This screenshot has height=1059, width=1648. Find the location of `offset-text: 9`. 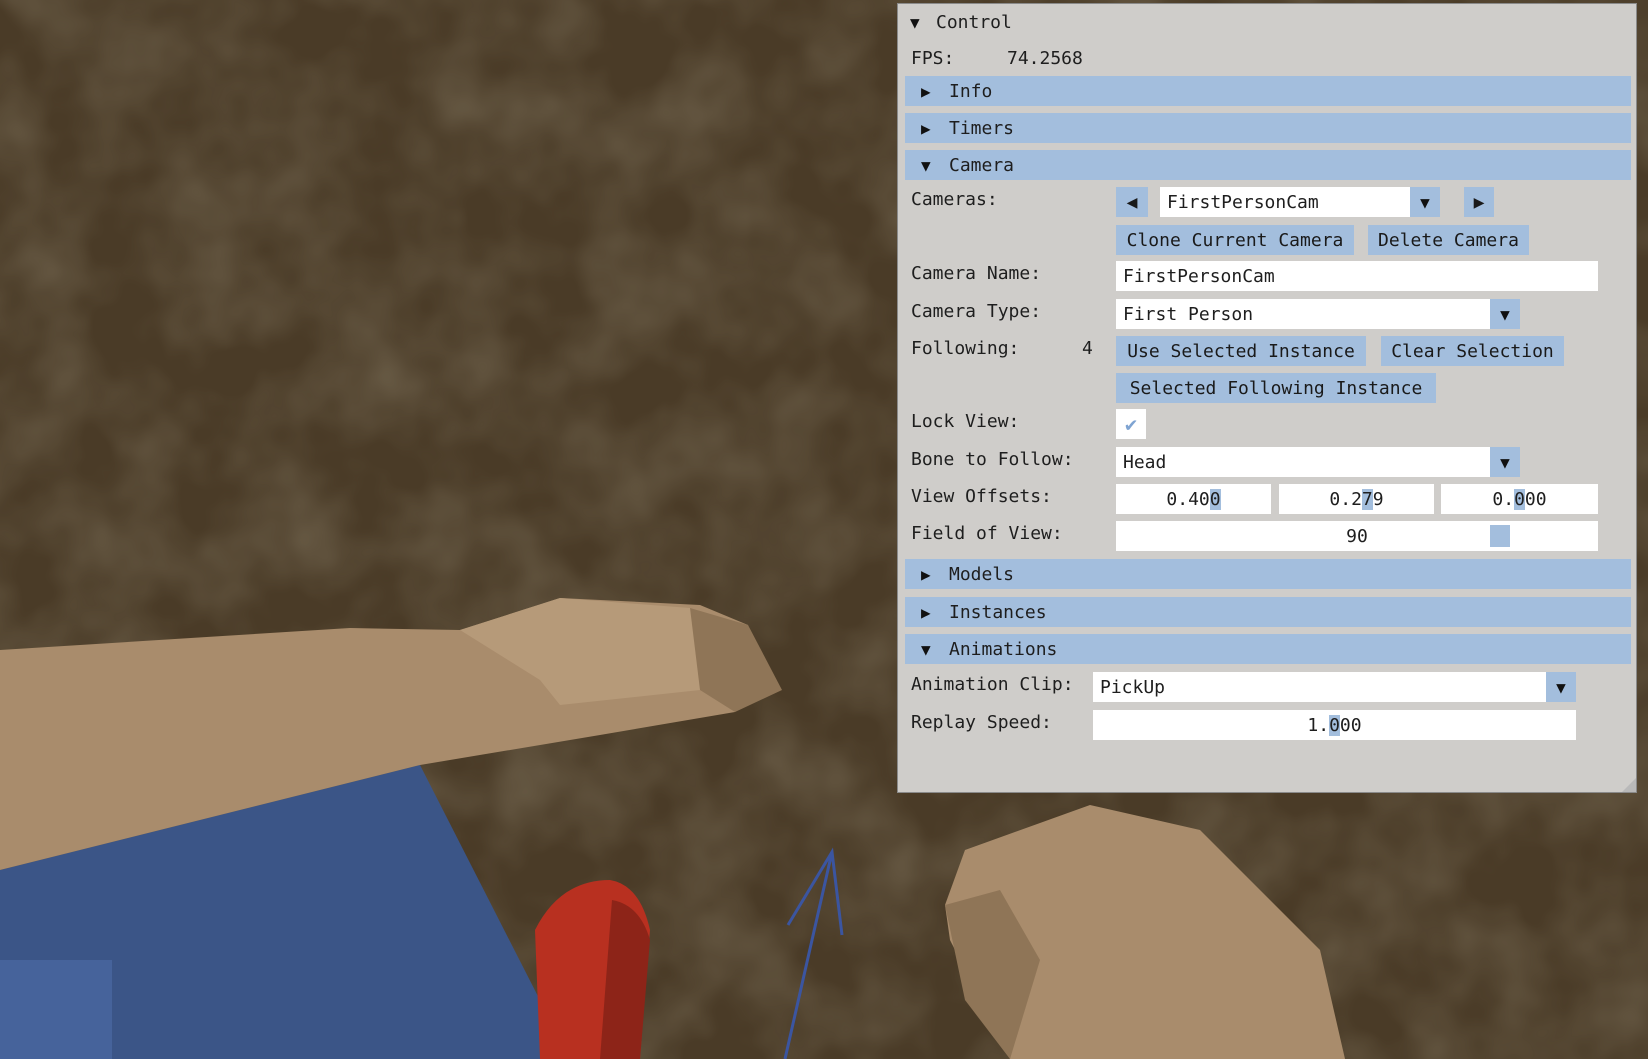

offset-text: 9 is located at coordinates (1378, 499).